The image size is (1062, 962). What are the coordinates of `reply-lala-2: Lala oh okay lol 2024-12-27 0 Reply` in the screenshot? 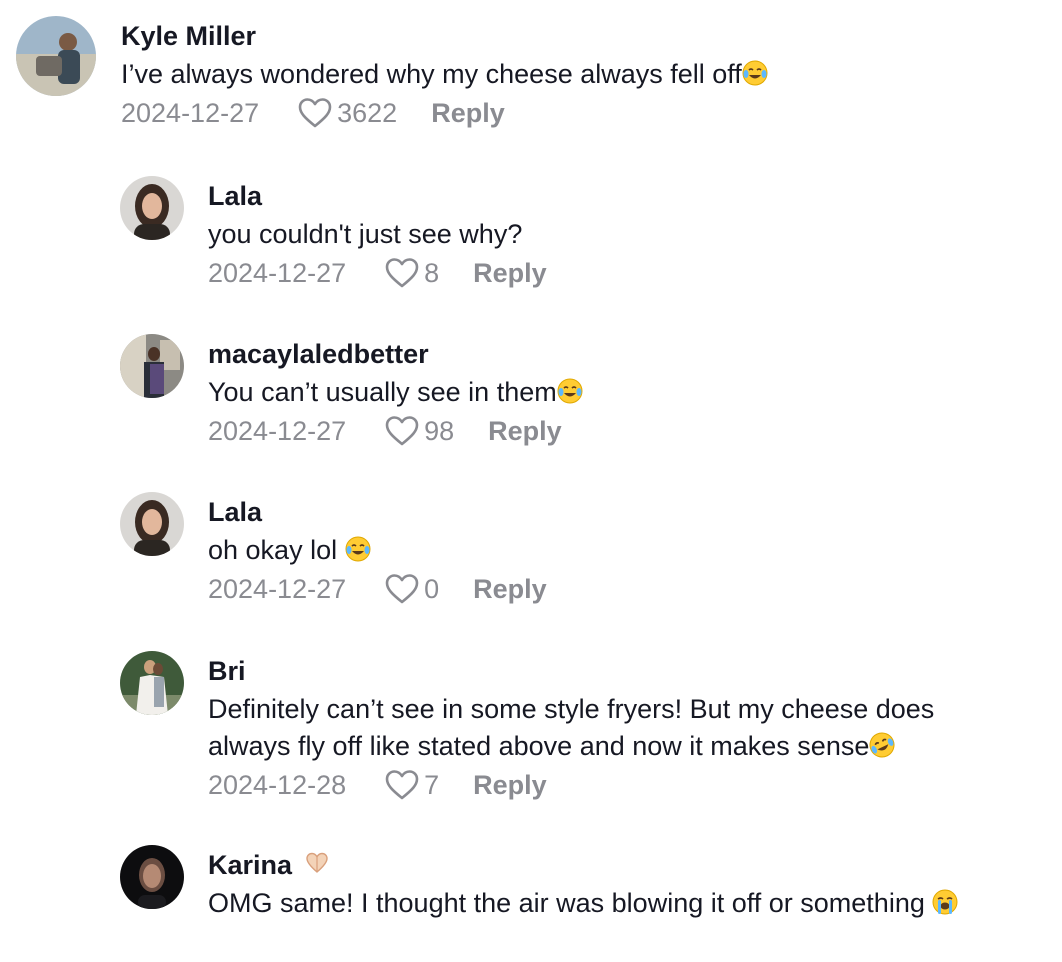 It's located at (333, 549).